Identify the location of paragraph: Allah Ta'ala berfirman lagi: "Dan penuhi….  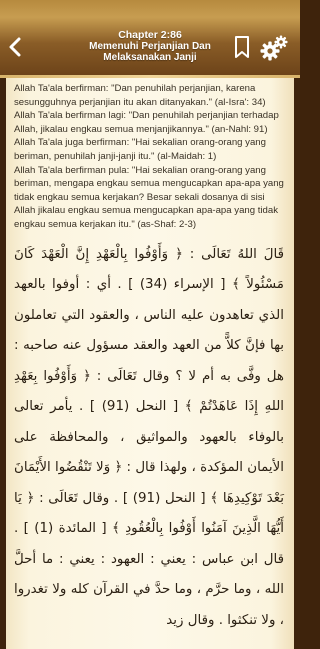
(146, 122).